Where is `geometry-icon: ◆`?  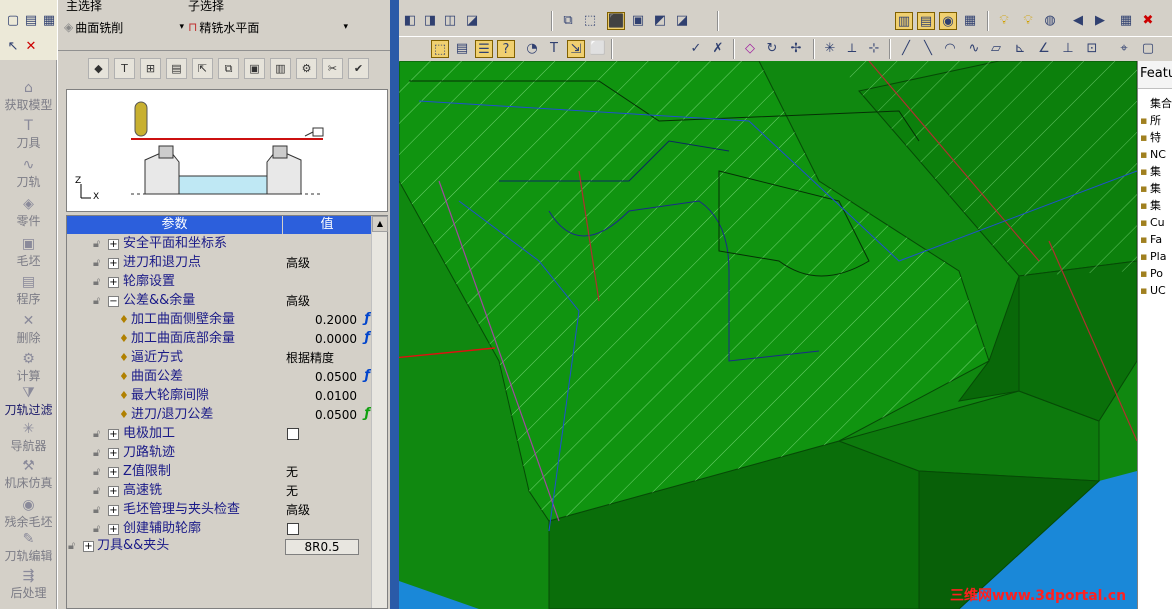
geometry-icon: ◆ is located at coordinates (98, 68).